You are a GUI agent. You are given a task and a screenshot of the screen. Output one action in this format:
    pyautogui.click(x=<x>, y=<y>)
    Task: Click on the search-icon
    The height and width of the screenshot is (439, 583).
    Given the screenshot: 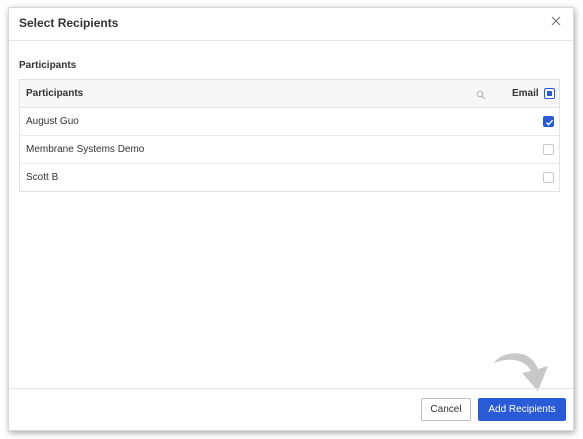 What is the action you would take?
    pyautogui.click(x=481, y=93)
    